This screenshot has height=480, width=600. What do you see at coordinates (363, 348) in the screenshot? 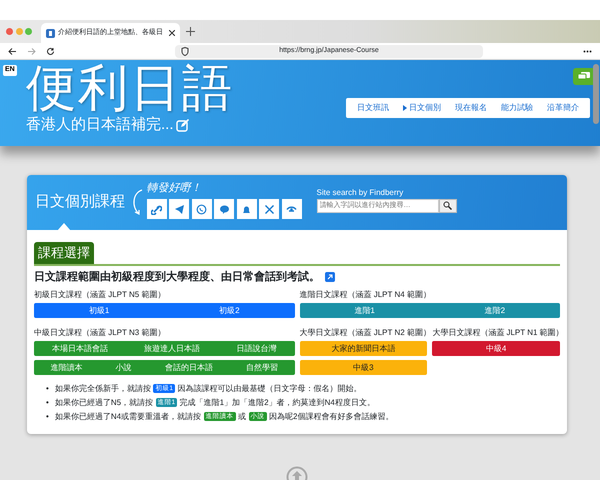
I see `course-link: 大家的新聞日本語` at bounding box center [363, 348].